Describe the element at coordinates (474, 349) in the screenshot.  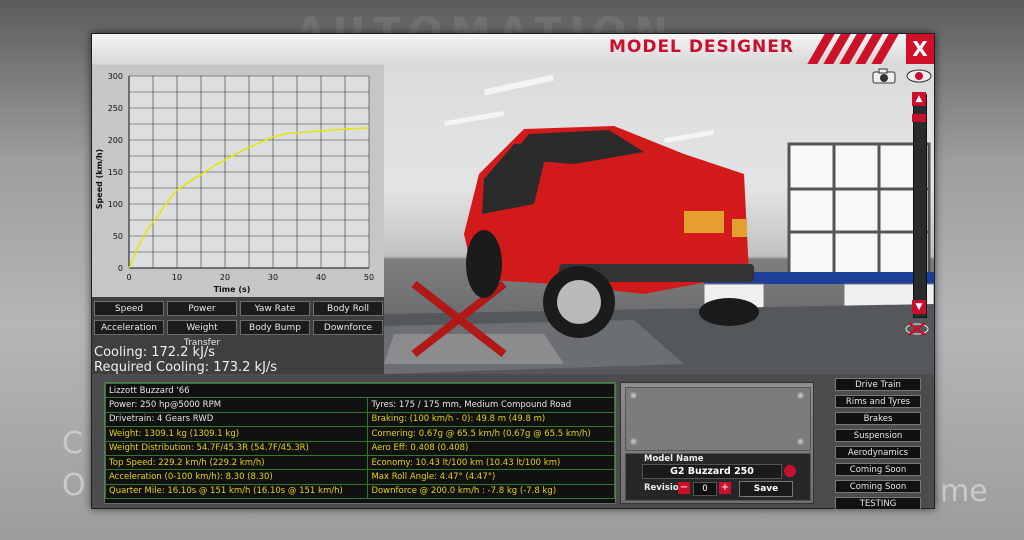
I see `car-lift-base` at that location.